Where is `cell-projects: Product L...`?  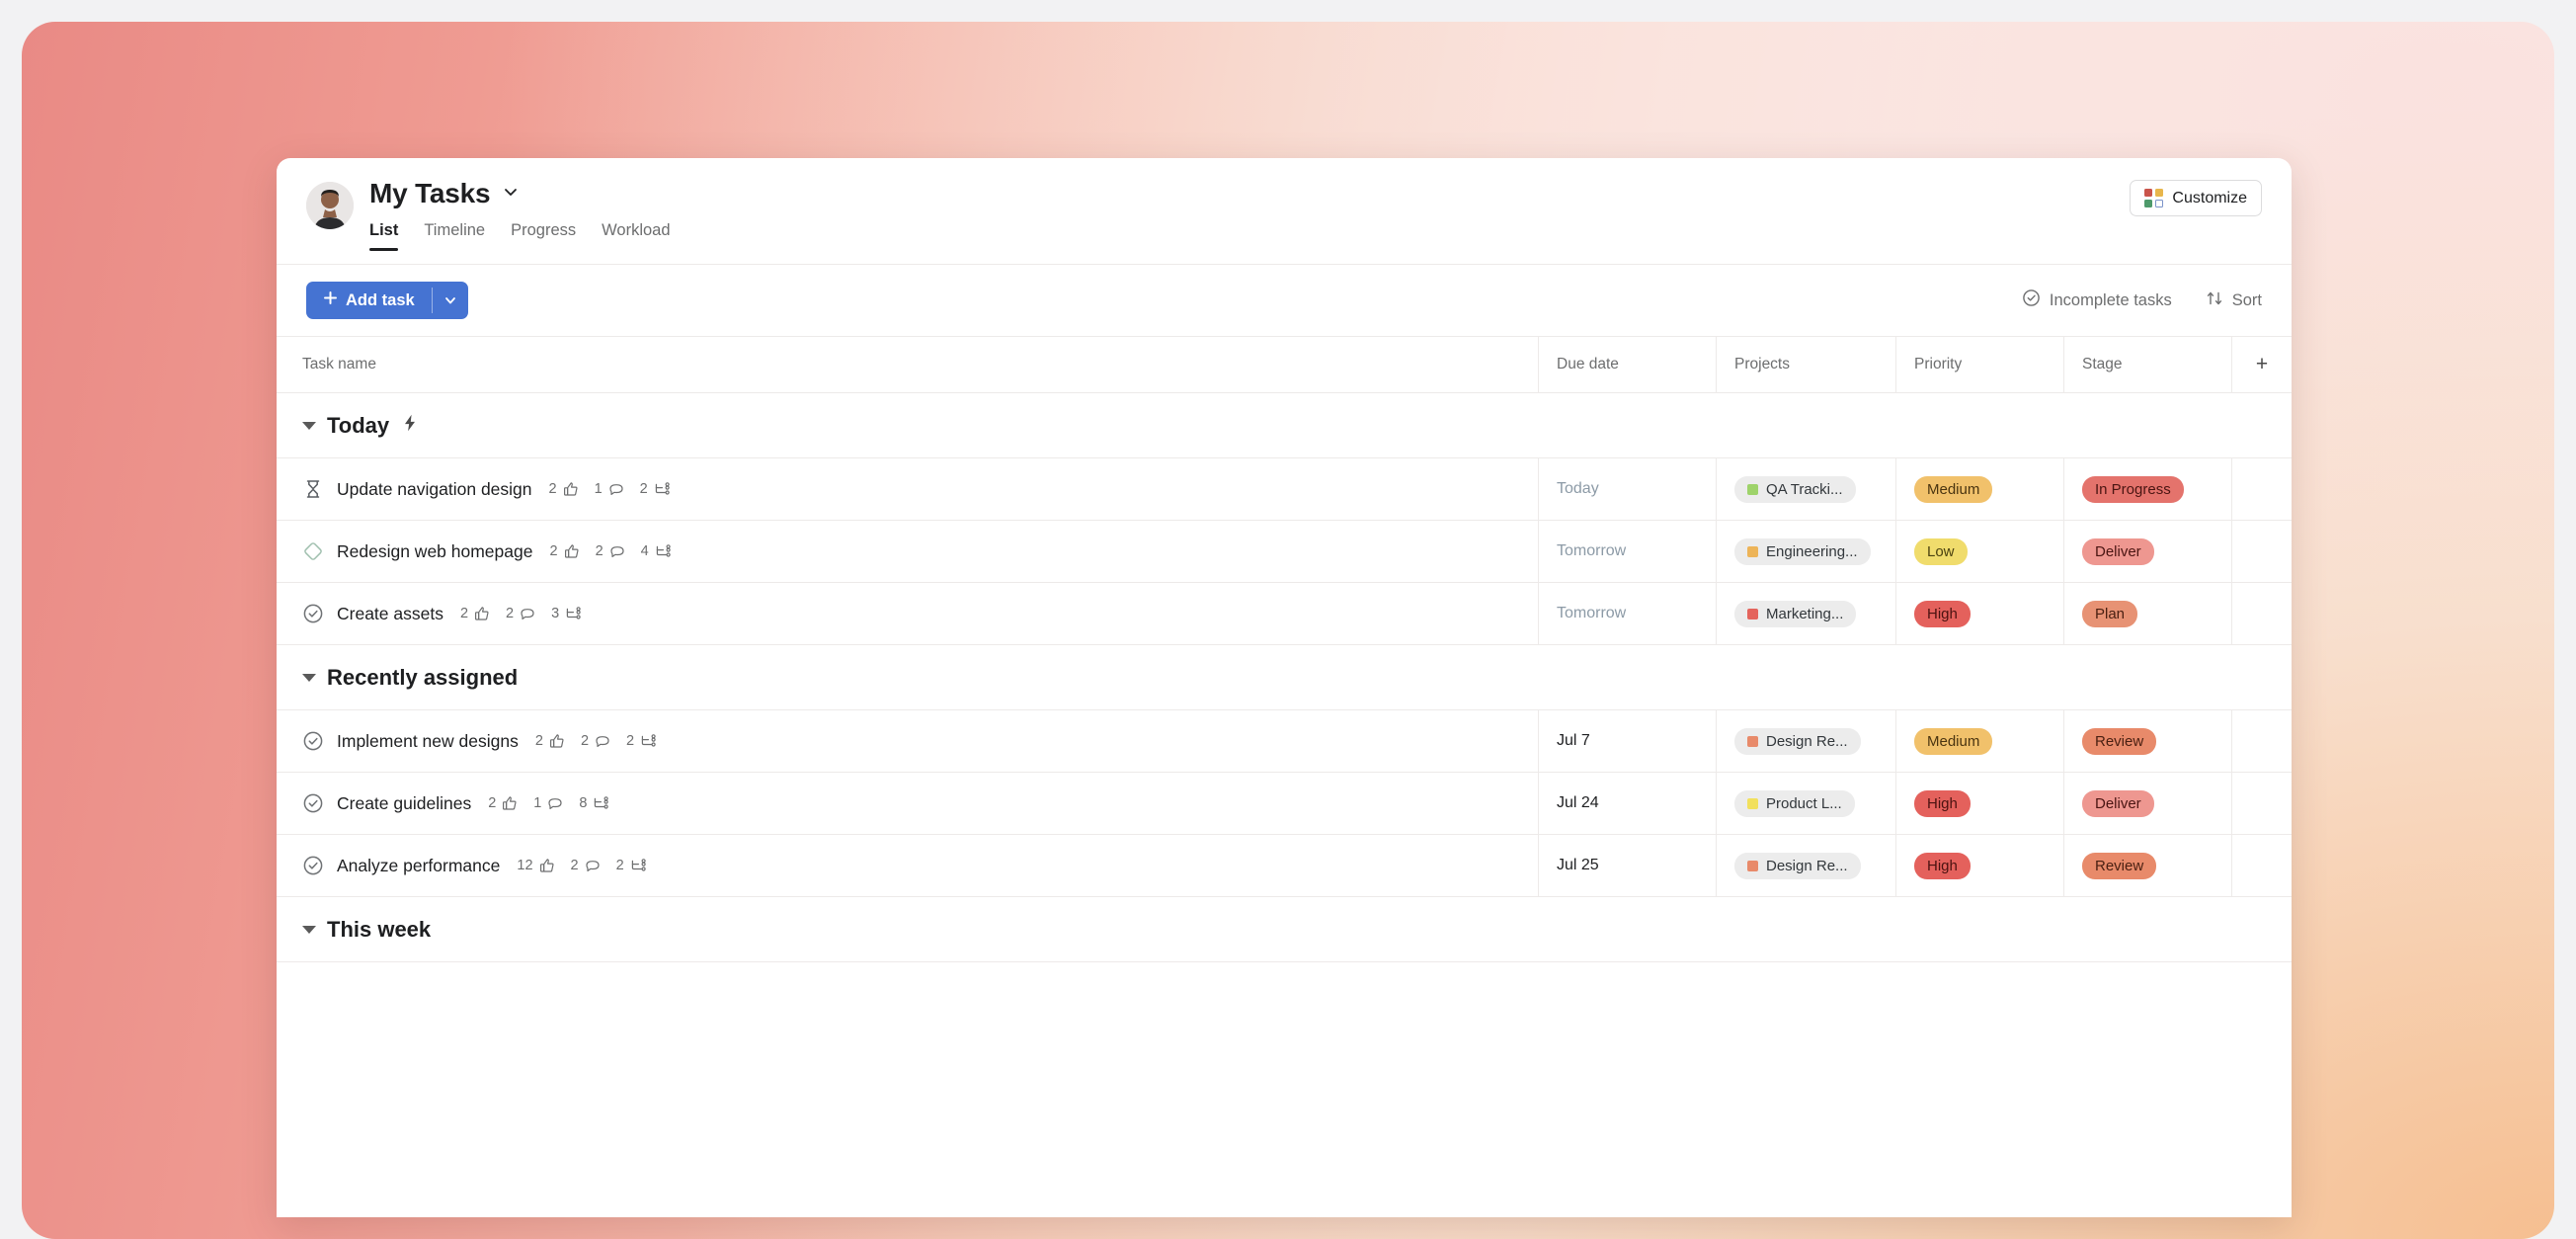
cell-projects: Product L... is located at coordinates (1806, 803).